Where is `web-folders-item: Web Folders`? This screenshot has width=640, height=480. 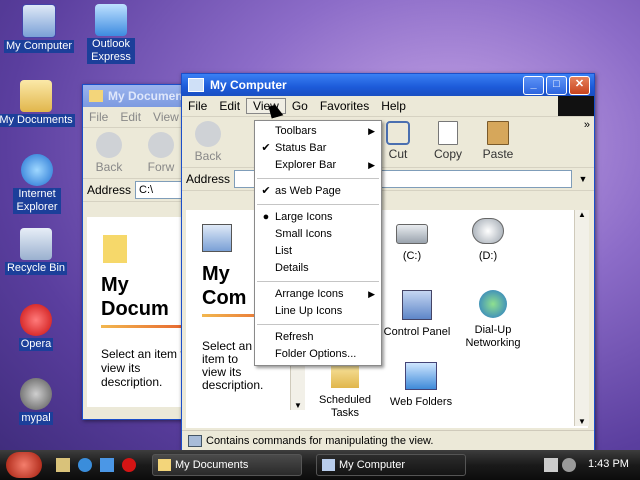
web-folders-item: Web Folders is located at coordinates (421, 385).